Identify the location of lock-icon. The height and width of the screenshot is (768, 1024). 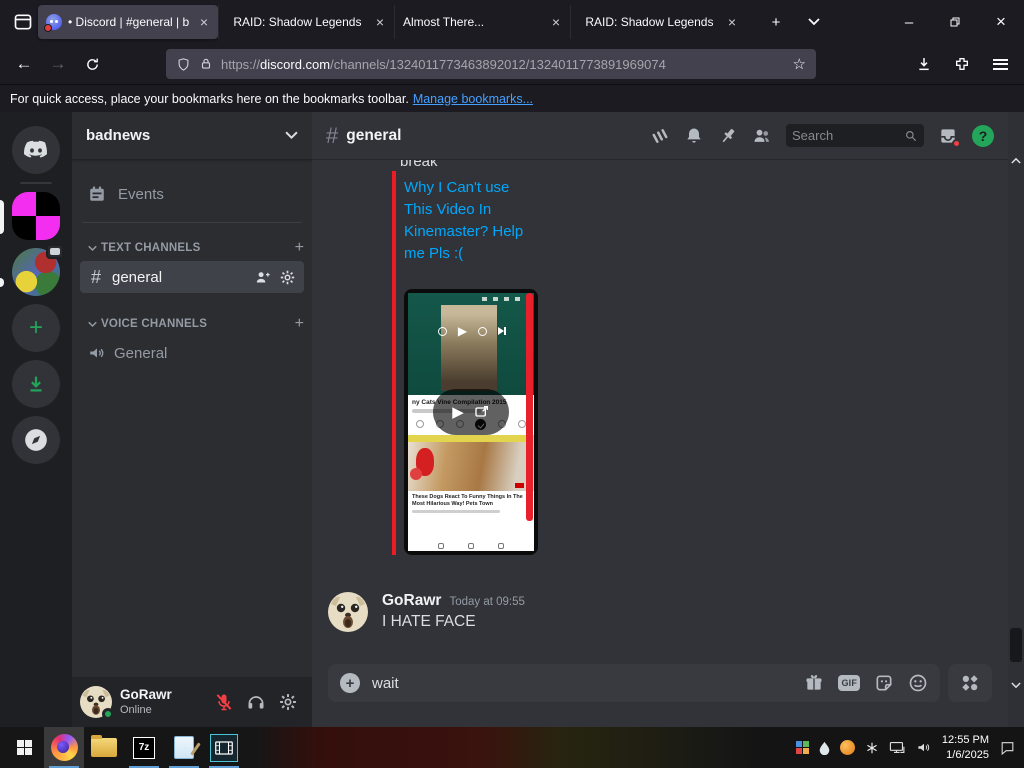
(206, 64).